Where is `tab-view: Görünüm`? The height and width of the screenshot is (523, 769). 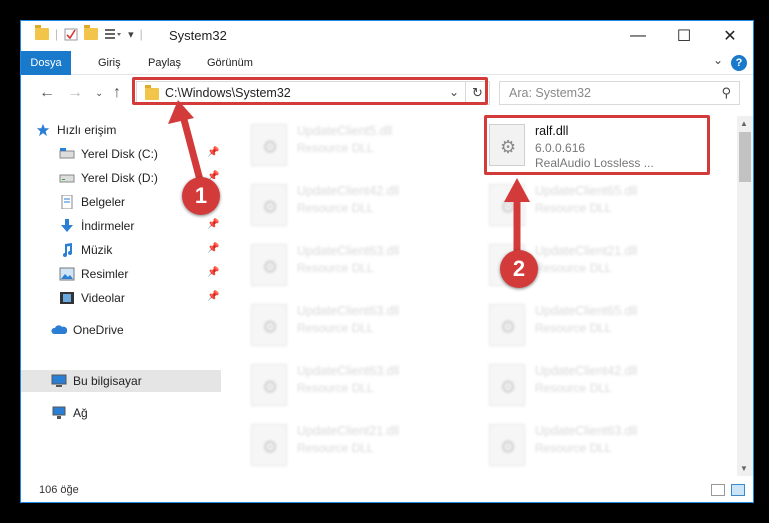
tab-view: Görünüm is located at coordinates (230, 63).